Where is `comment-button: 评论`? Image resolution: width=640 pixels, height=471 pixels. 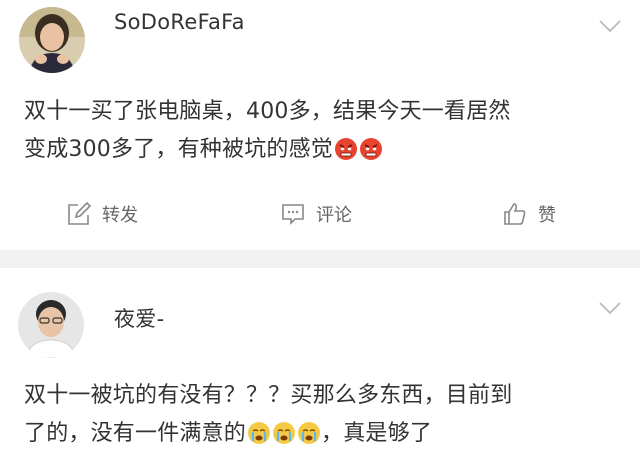 comment-button: 评论 is located at coordinates (316, 214).